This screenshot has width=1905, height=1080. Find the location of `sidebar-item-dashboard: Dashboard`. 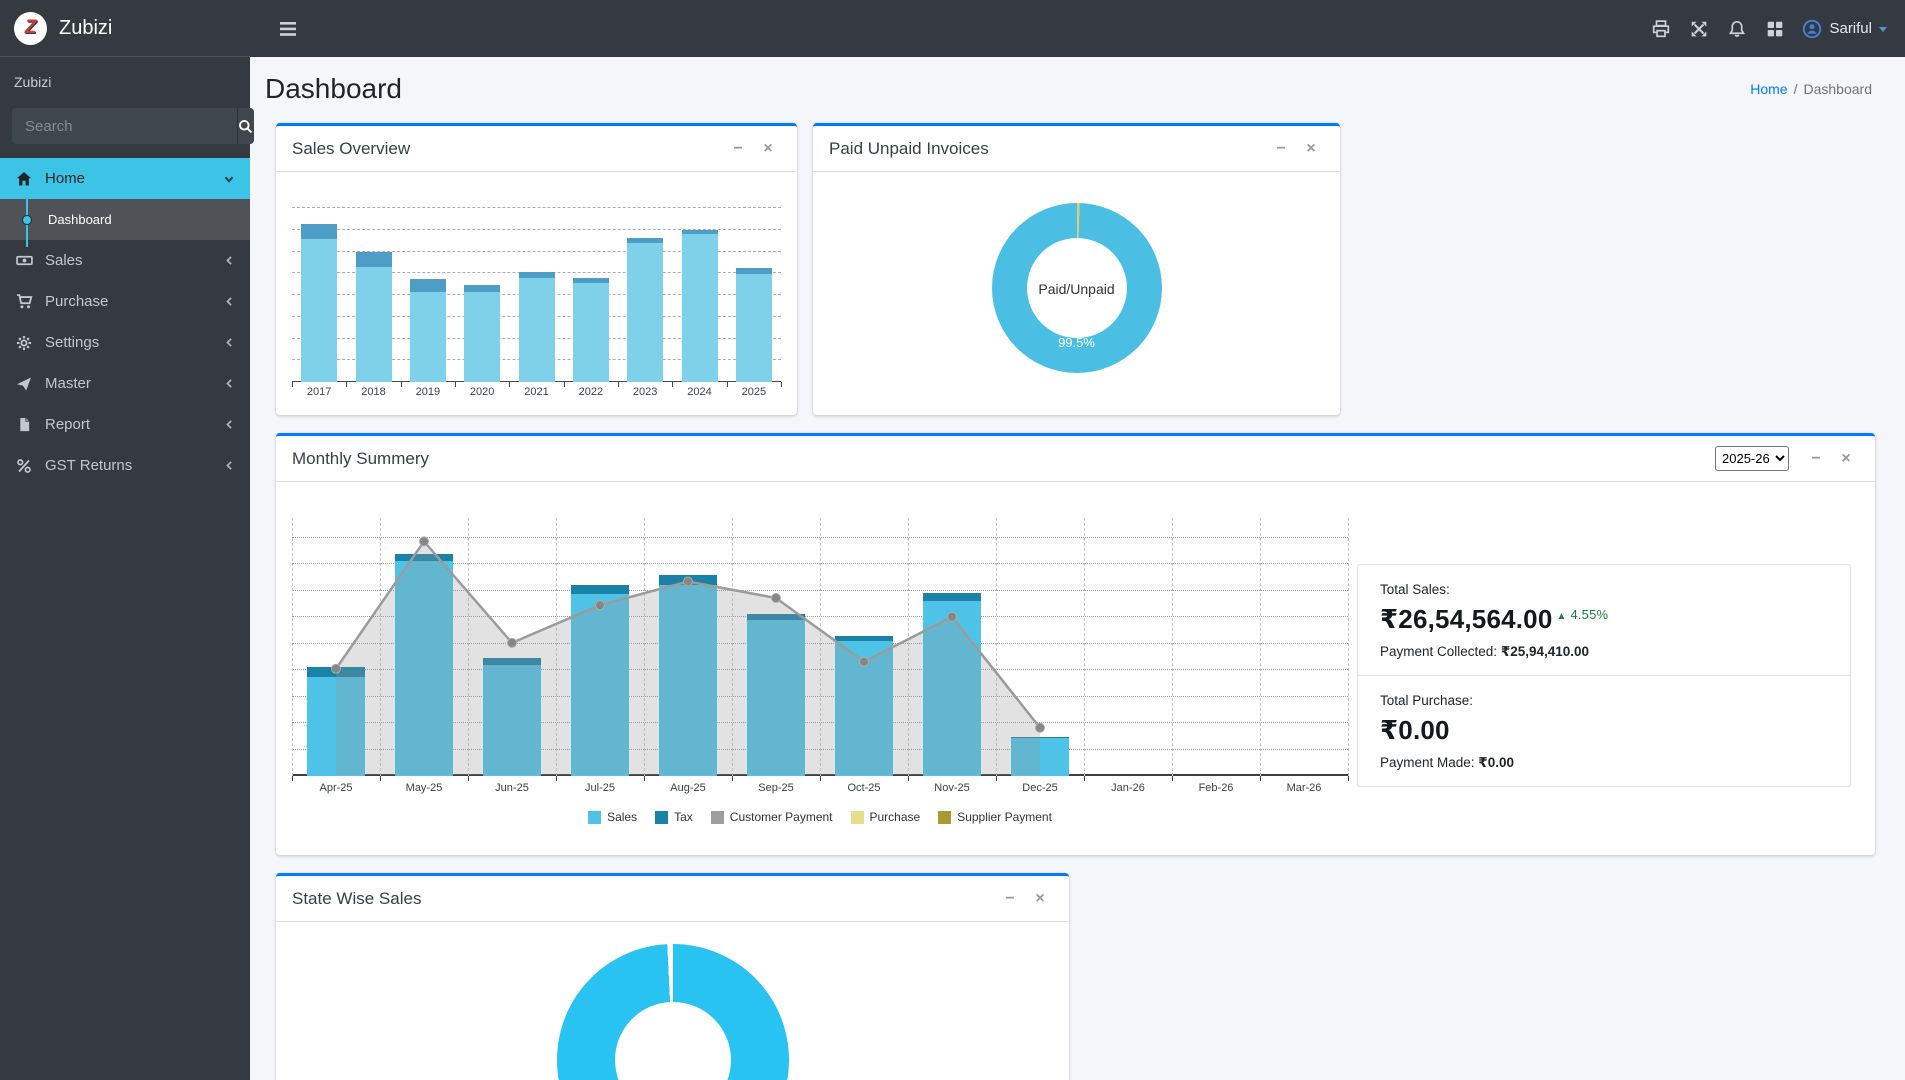

sidebar-item-dashboard: Dashboard is located at coordinates (125, 222).